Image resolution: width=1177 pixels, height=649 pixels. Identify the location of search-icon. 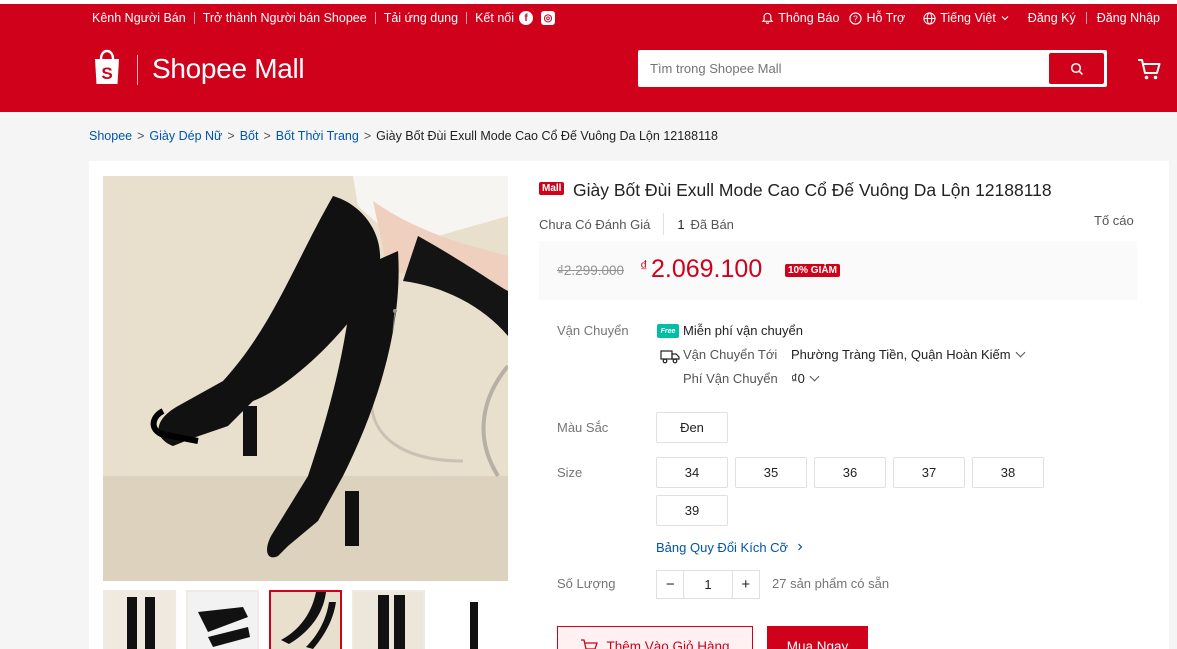
(1076, 68).